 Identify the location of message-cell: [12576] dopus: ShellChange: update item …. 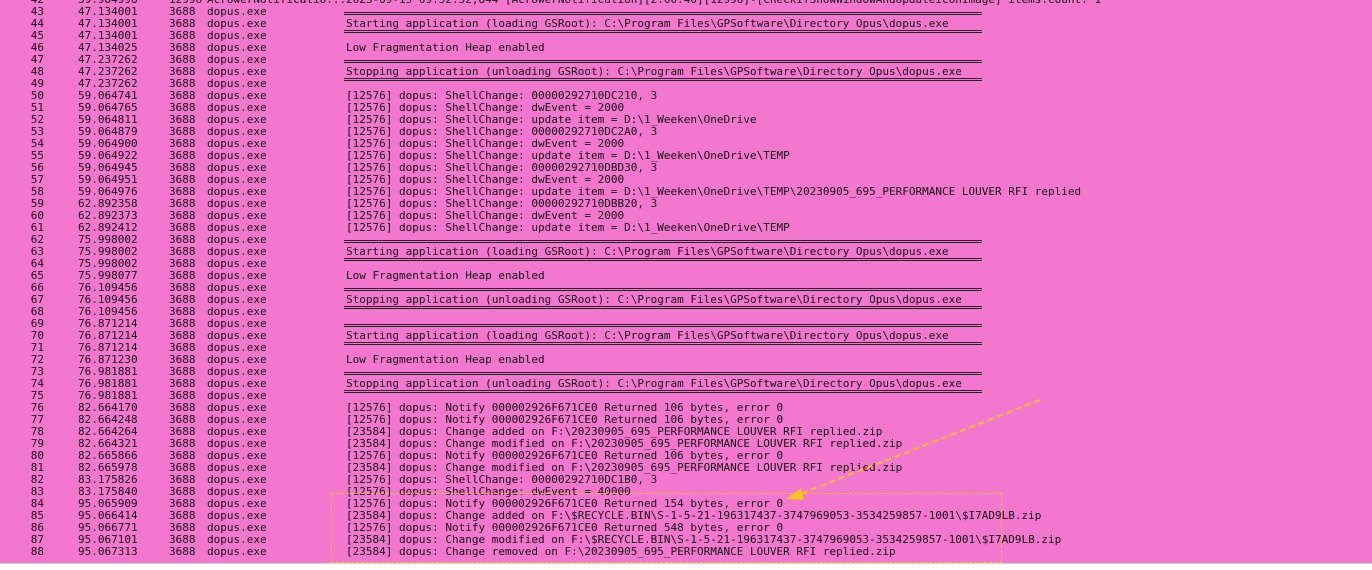
(568, 227).